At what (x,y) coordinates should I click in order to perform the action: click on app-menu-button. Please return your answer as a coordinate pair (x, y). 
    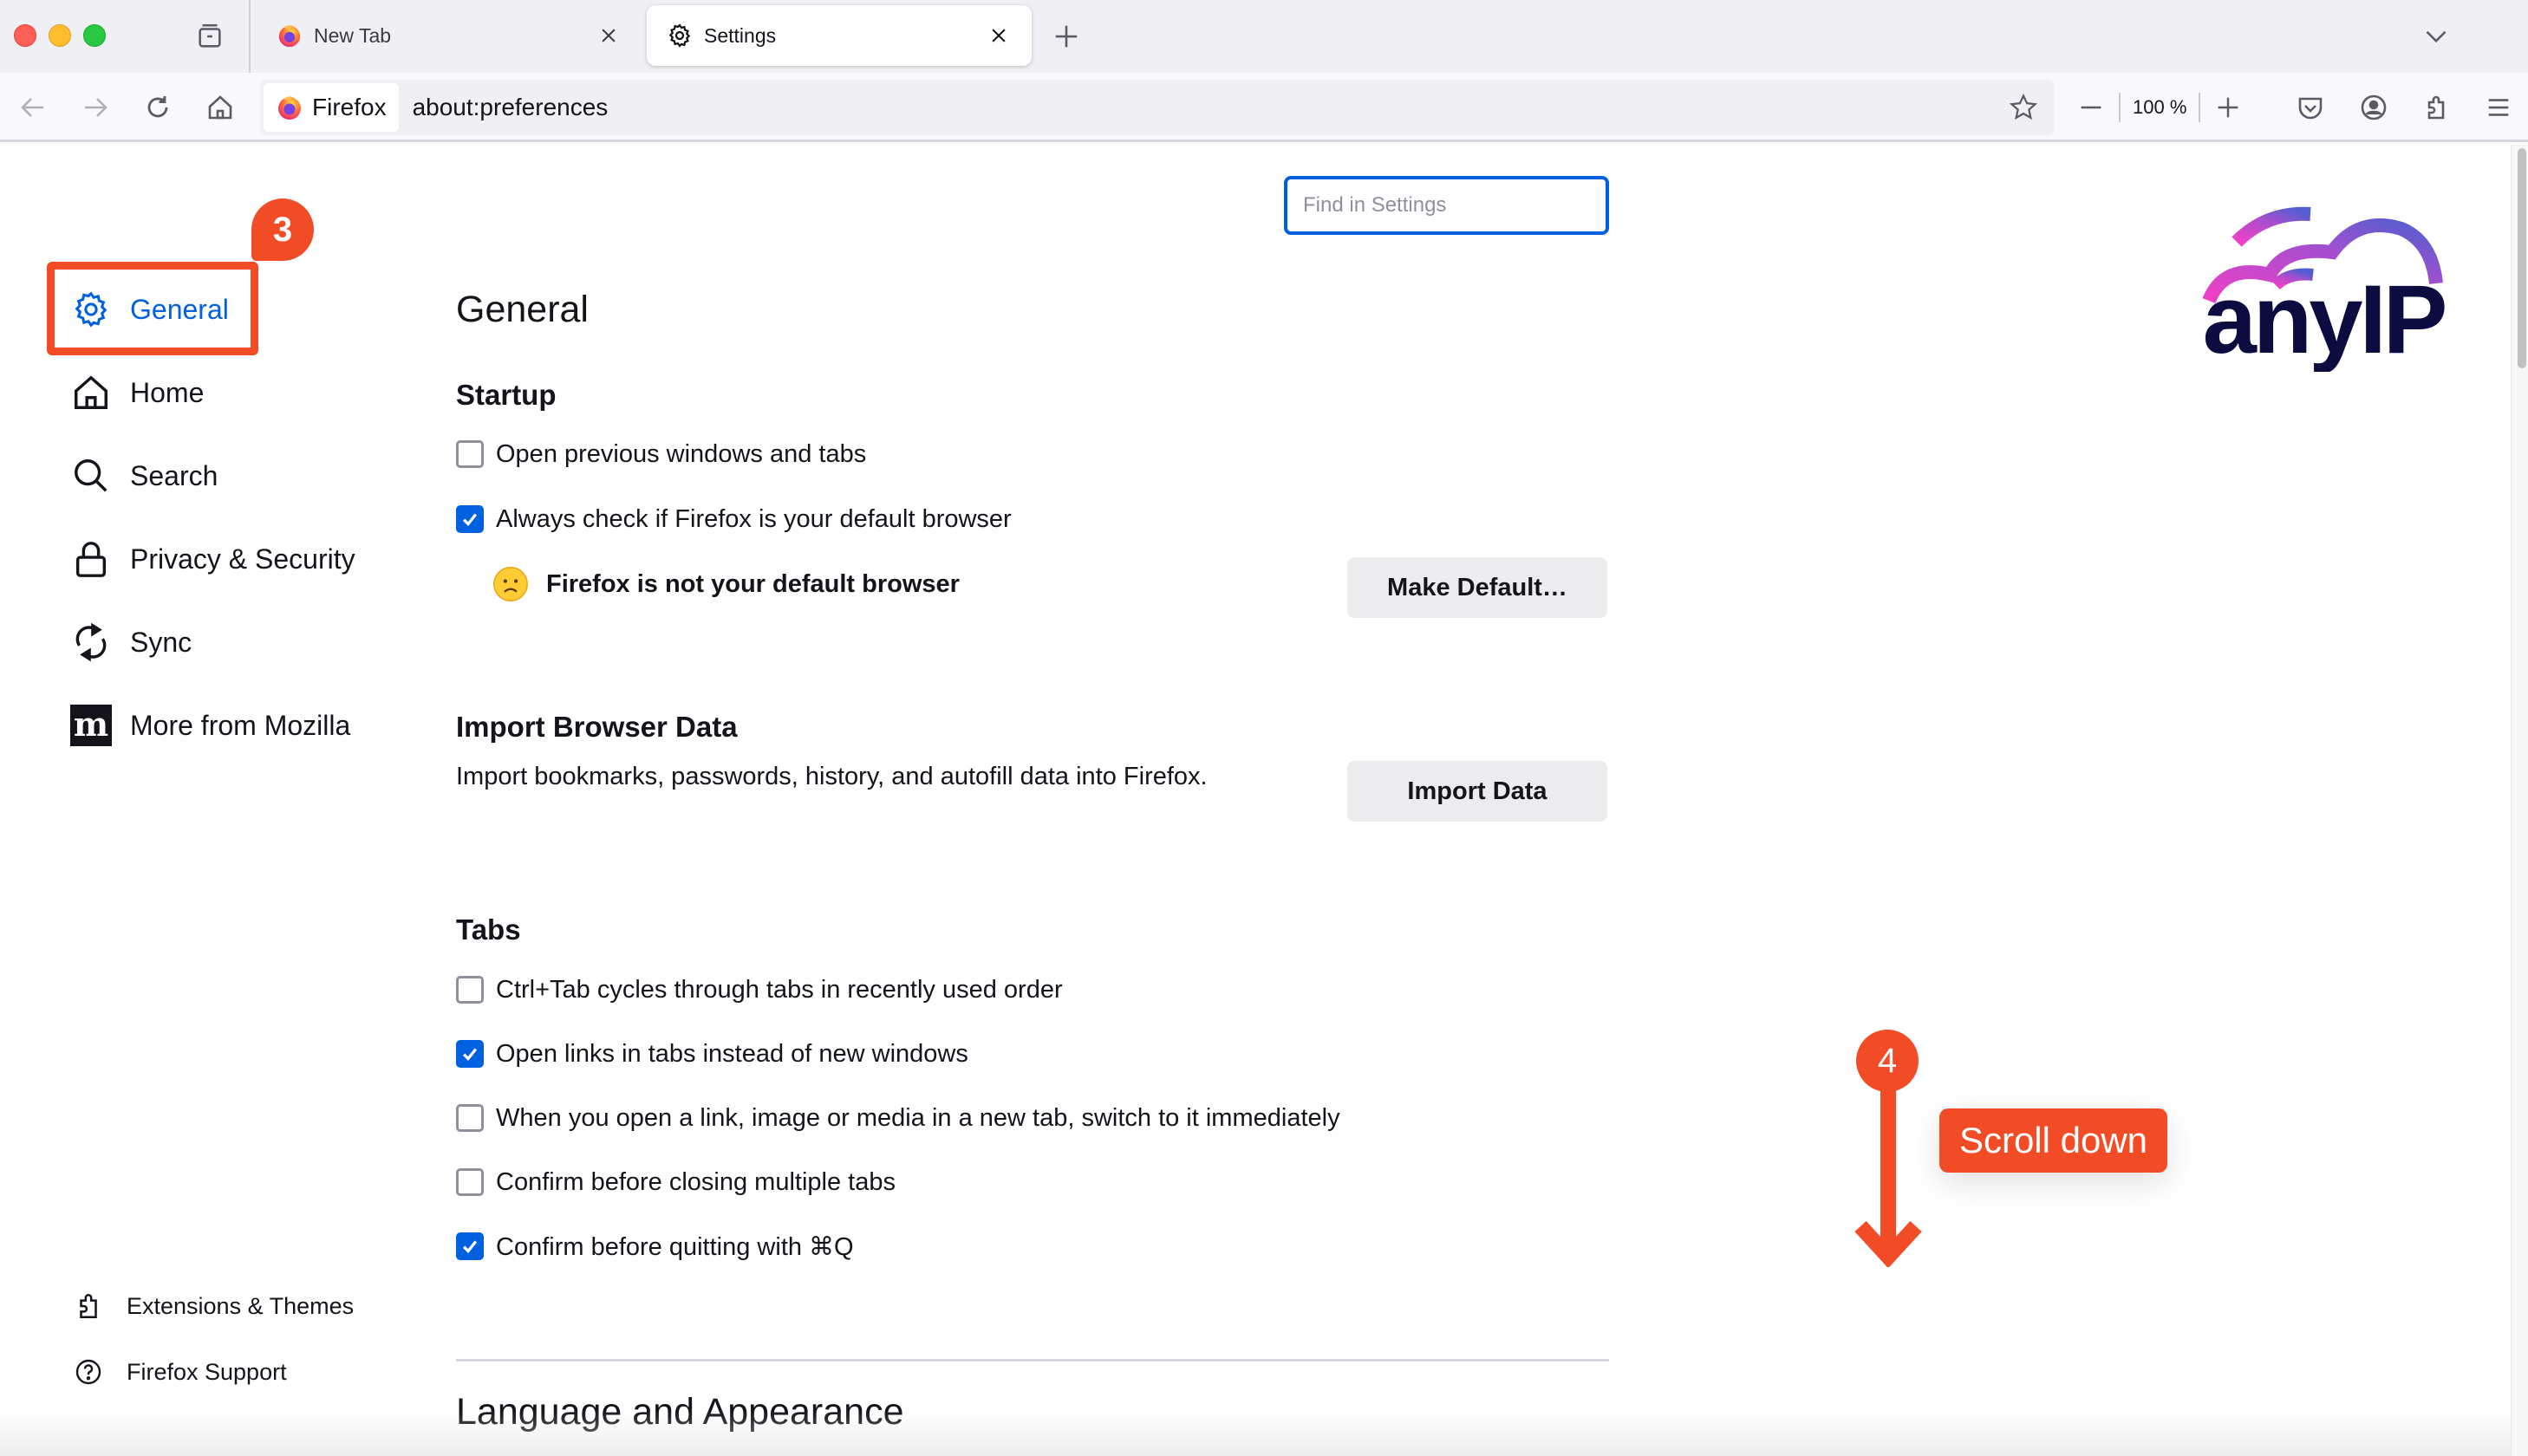
    Looking at the image, I should click on (2498, 107).